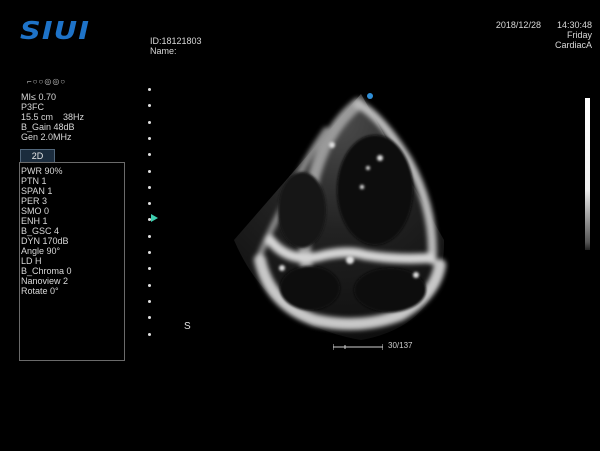 This screenshot has width=600, height=451. Describe the element at coordinates (40, 291) in the screenshot. I see `param-rotate: Rotate 0°` at that location.